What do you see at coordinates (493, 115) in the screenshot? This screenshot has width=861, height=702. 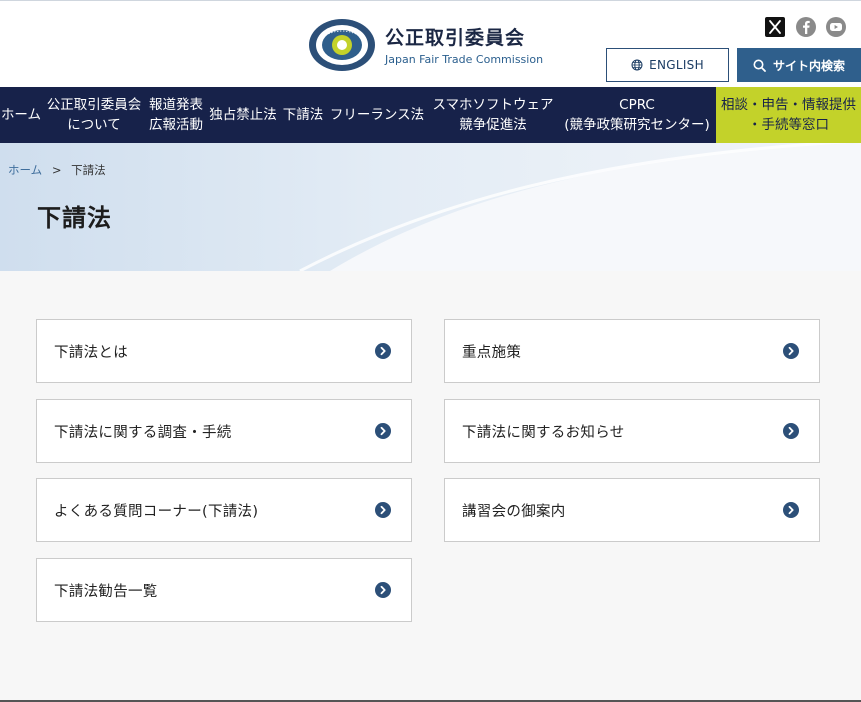 I see `nav-item-smartphone: スマホソフトウェア 競争促進法` at bounding box center [493, 115].